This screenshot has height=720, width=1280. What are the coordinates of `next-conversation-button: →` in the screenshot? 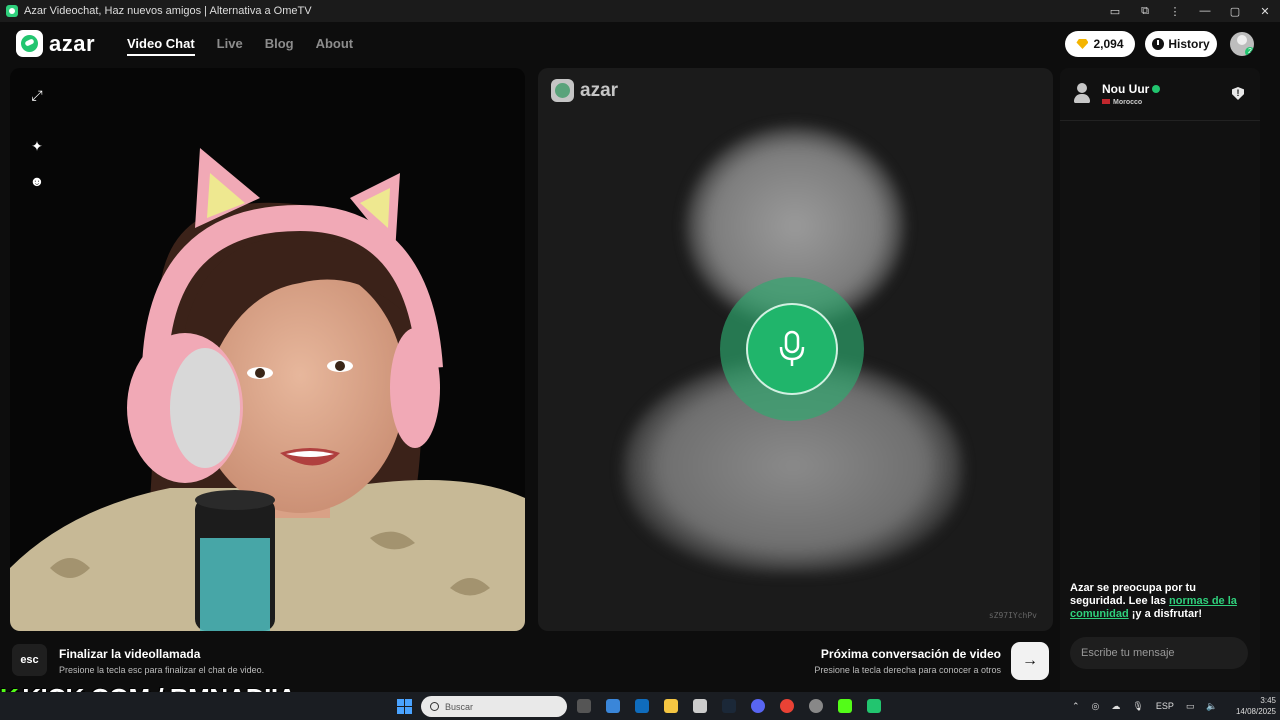 It's located at (1030, 661).